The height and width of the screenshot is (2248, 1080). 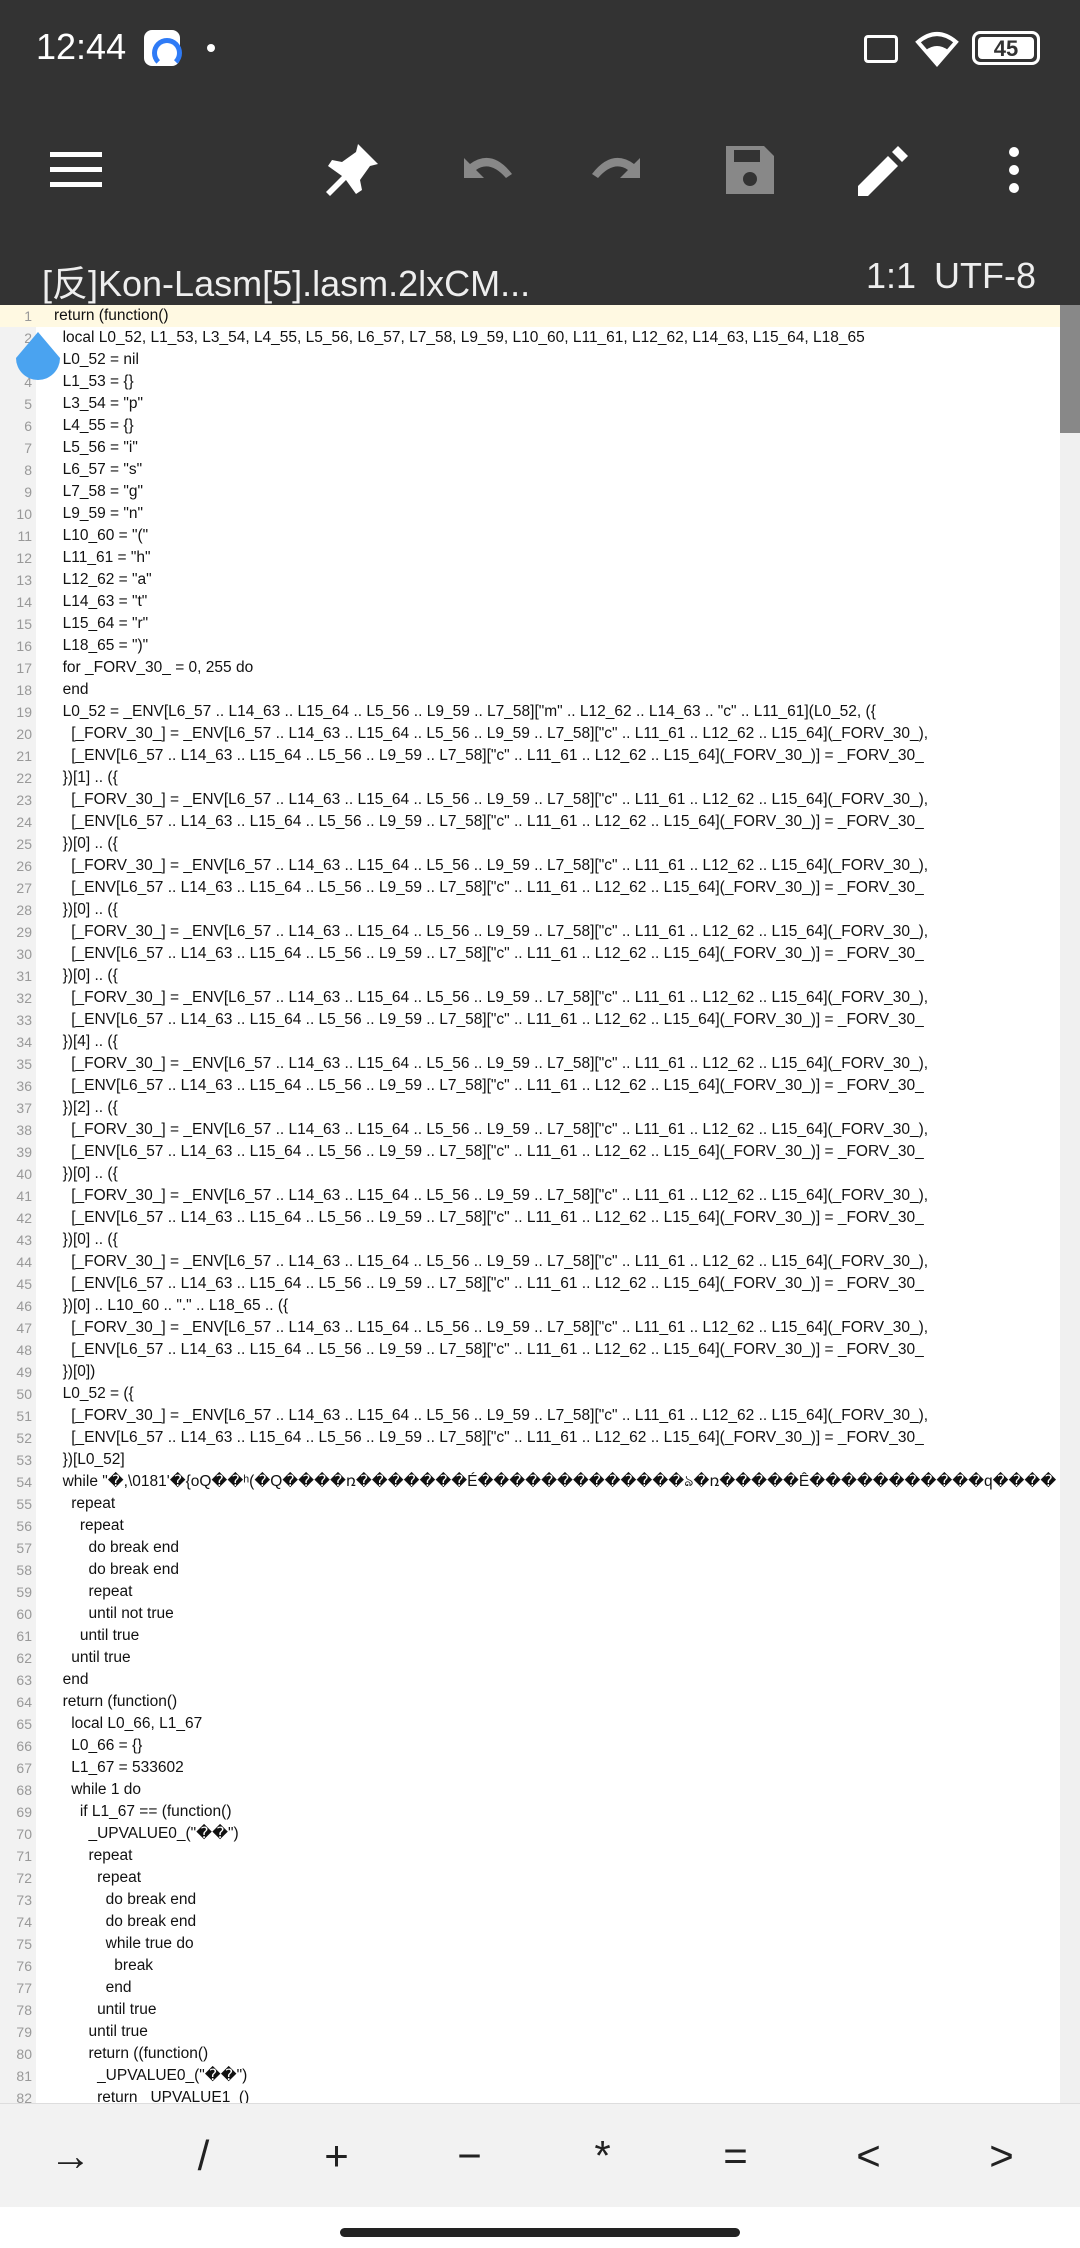 What do you see at coordinates (530, 668) in the screenshot?
I see `code-line: 17 for _FORV_30_ = 0, 255 do` at bounding box center [530, 668].